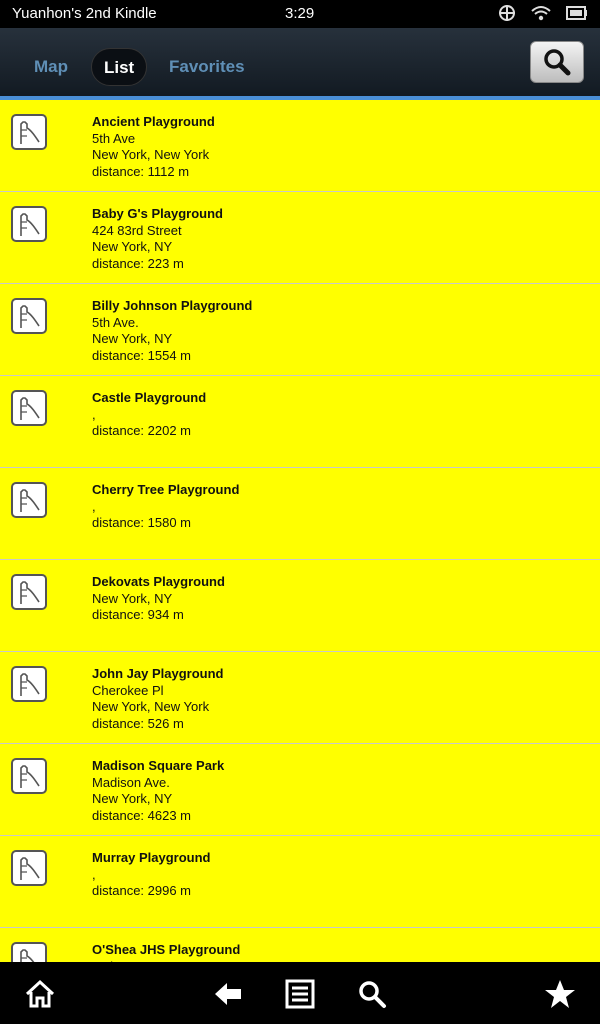 The height and width of the screenshot is (1024, 600). I want to click on device-name: Yuanhon's 2nd Kindle, so click(84, 13).